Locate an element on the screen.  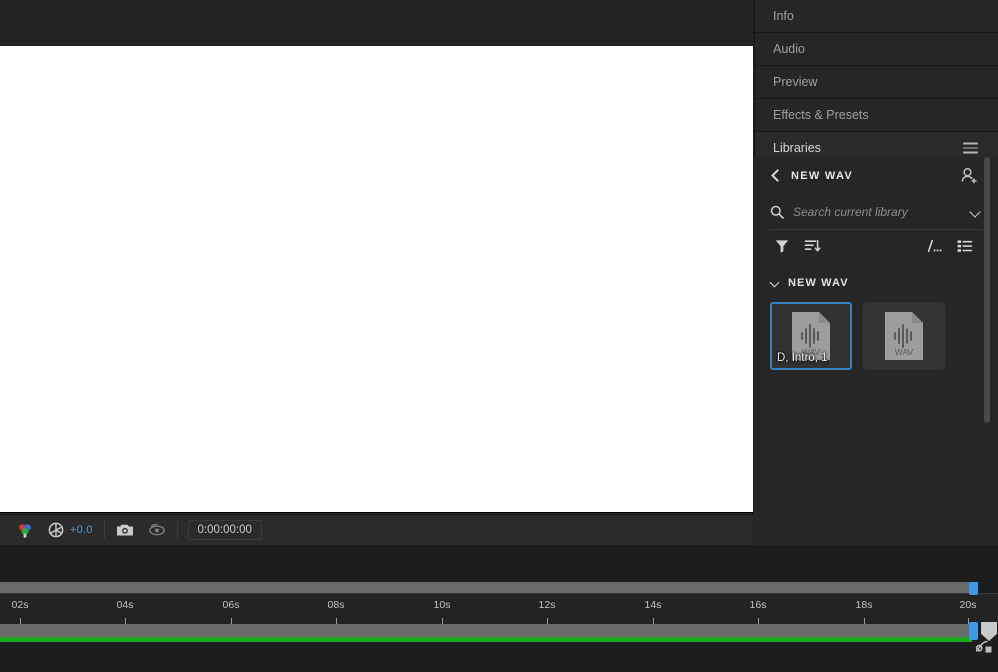
composition-viewer-toolbar: +0.0 0:00:00:00 is located at coordinates (376, 529).